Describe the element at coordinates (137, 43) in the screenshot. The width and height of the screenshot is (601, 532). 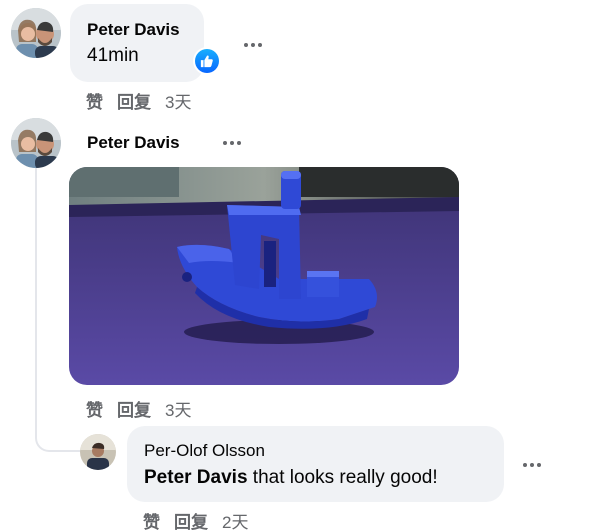
I see `comment-bubble: Peter Davis 41min` at that location.